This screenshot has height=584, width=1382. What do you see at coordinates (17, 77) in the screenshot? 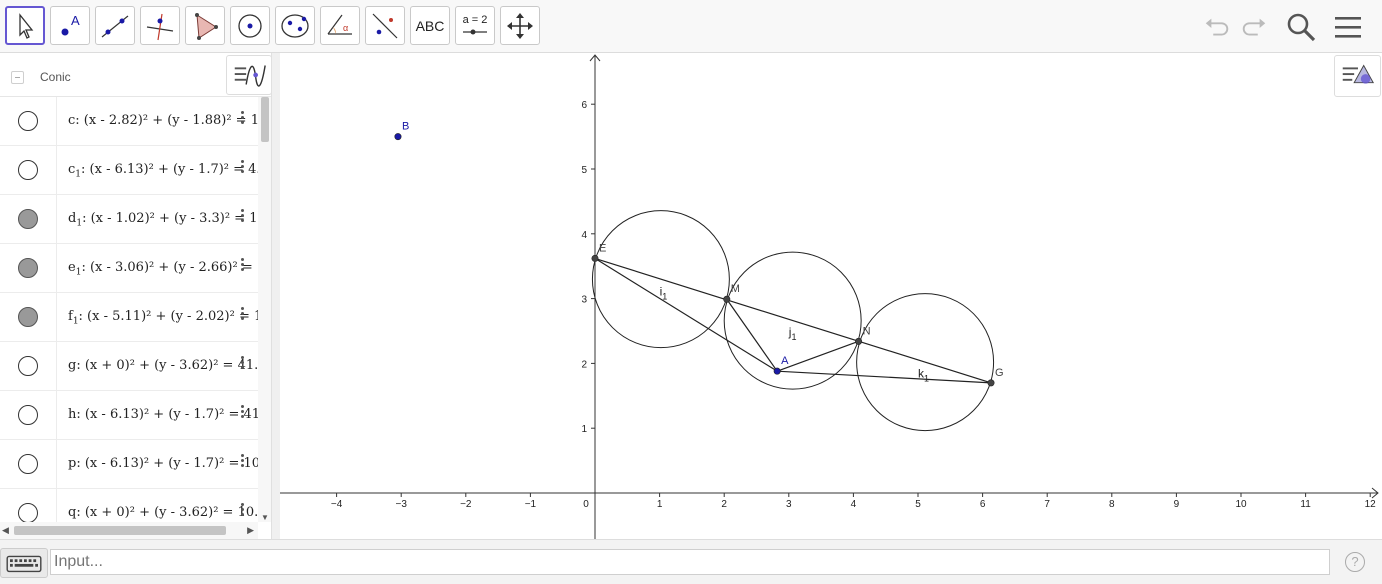
I see `collapse-group-button` at bounding box center [17, 77].